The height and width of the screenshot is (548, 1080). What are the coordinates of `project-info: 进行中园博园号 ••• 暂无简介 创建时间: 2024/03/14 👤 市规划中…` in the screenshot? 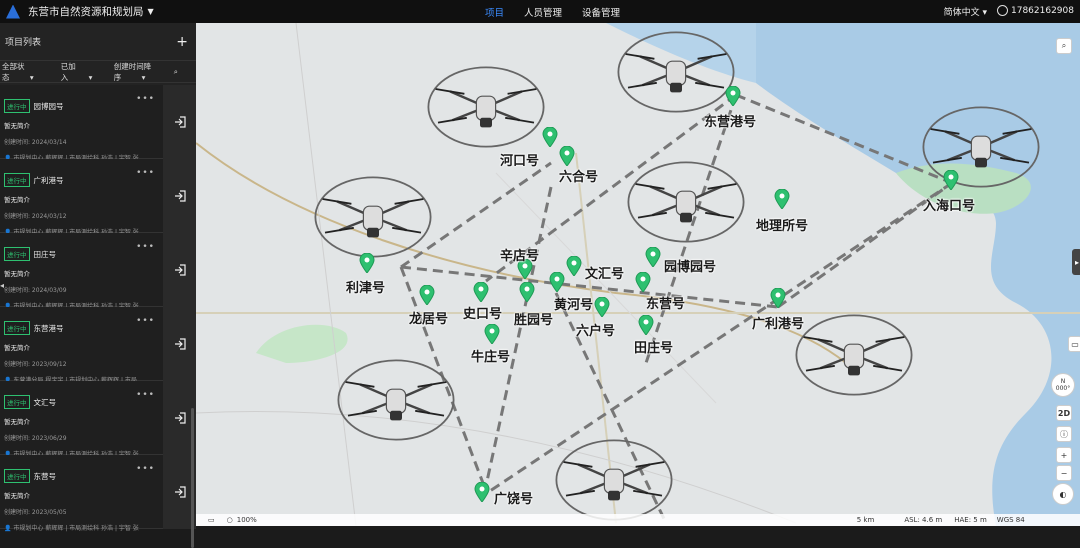 It's located at (81, 123).